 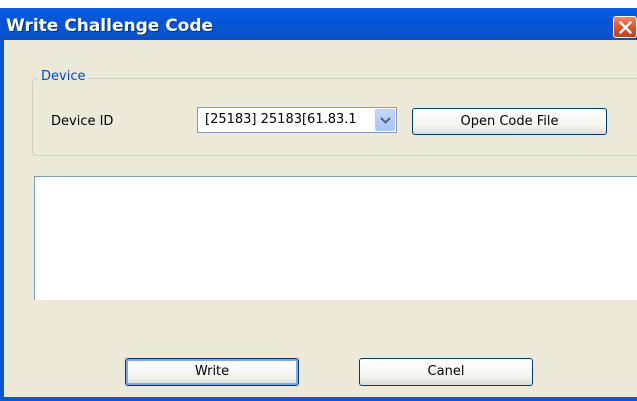 I want to click on window-title: Write Challenge Code, so click(x=110, y=26).